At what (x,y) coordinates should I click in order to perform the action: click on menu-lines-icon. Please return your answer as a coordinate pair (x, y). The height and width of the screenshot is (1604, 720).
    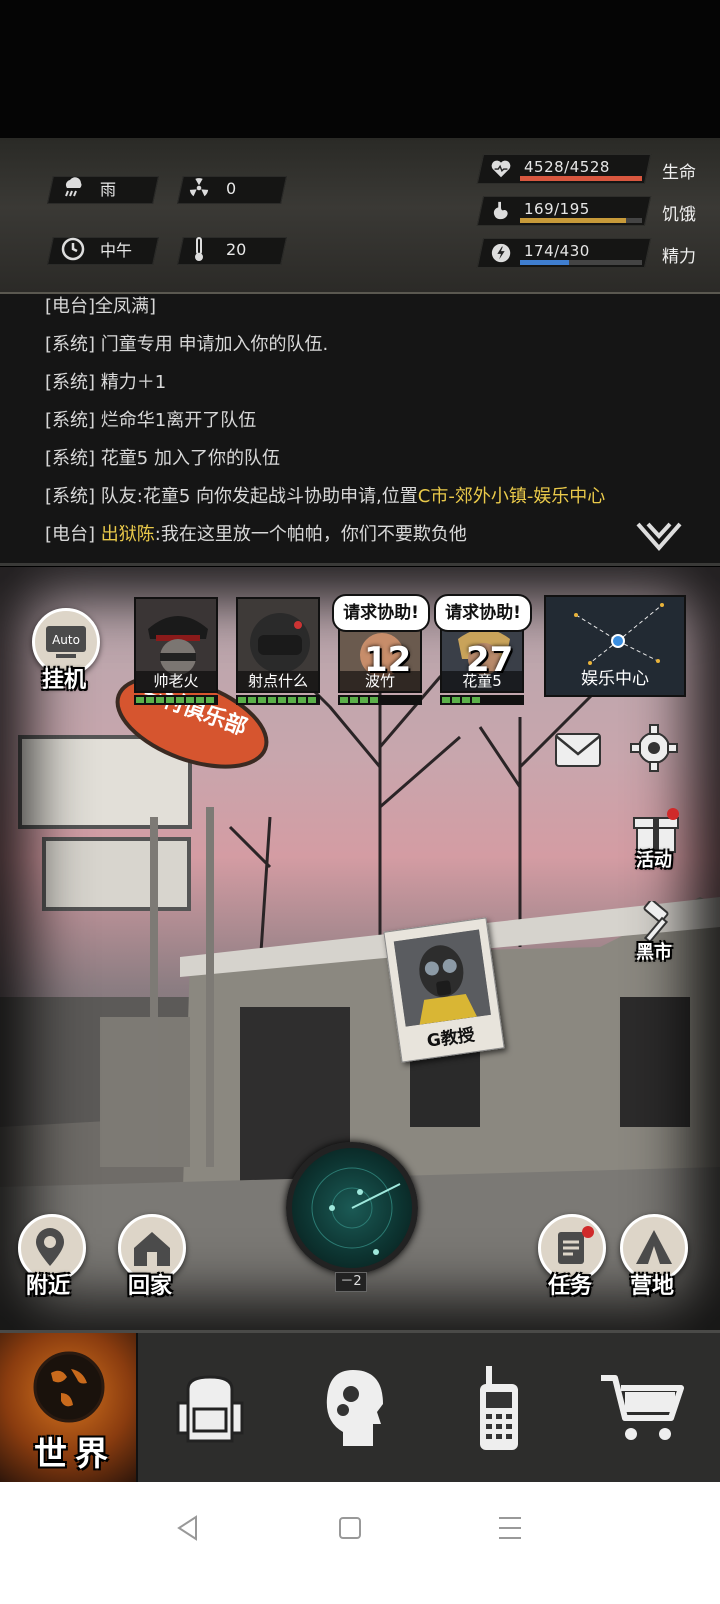
    Looking at the image, I should click on (510, 1528).